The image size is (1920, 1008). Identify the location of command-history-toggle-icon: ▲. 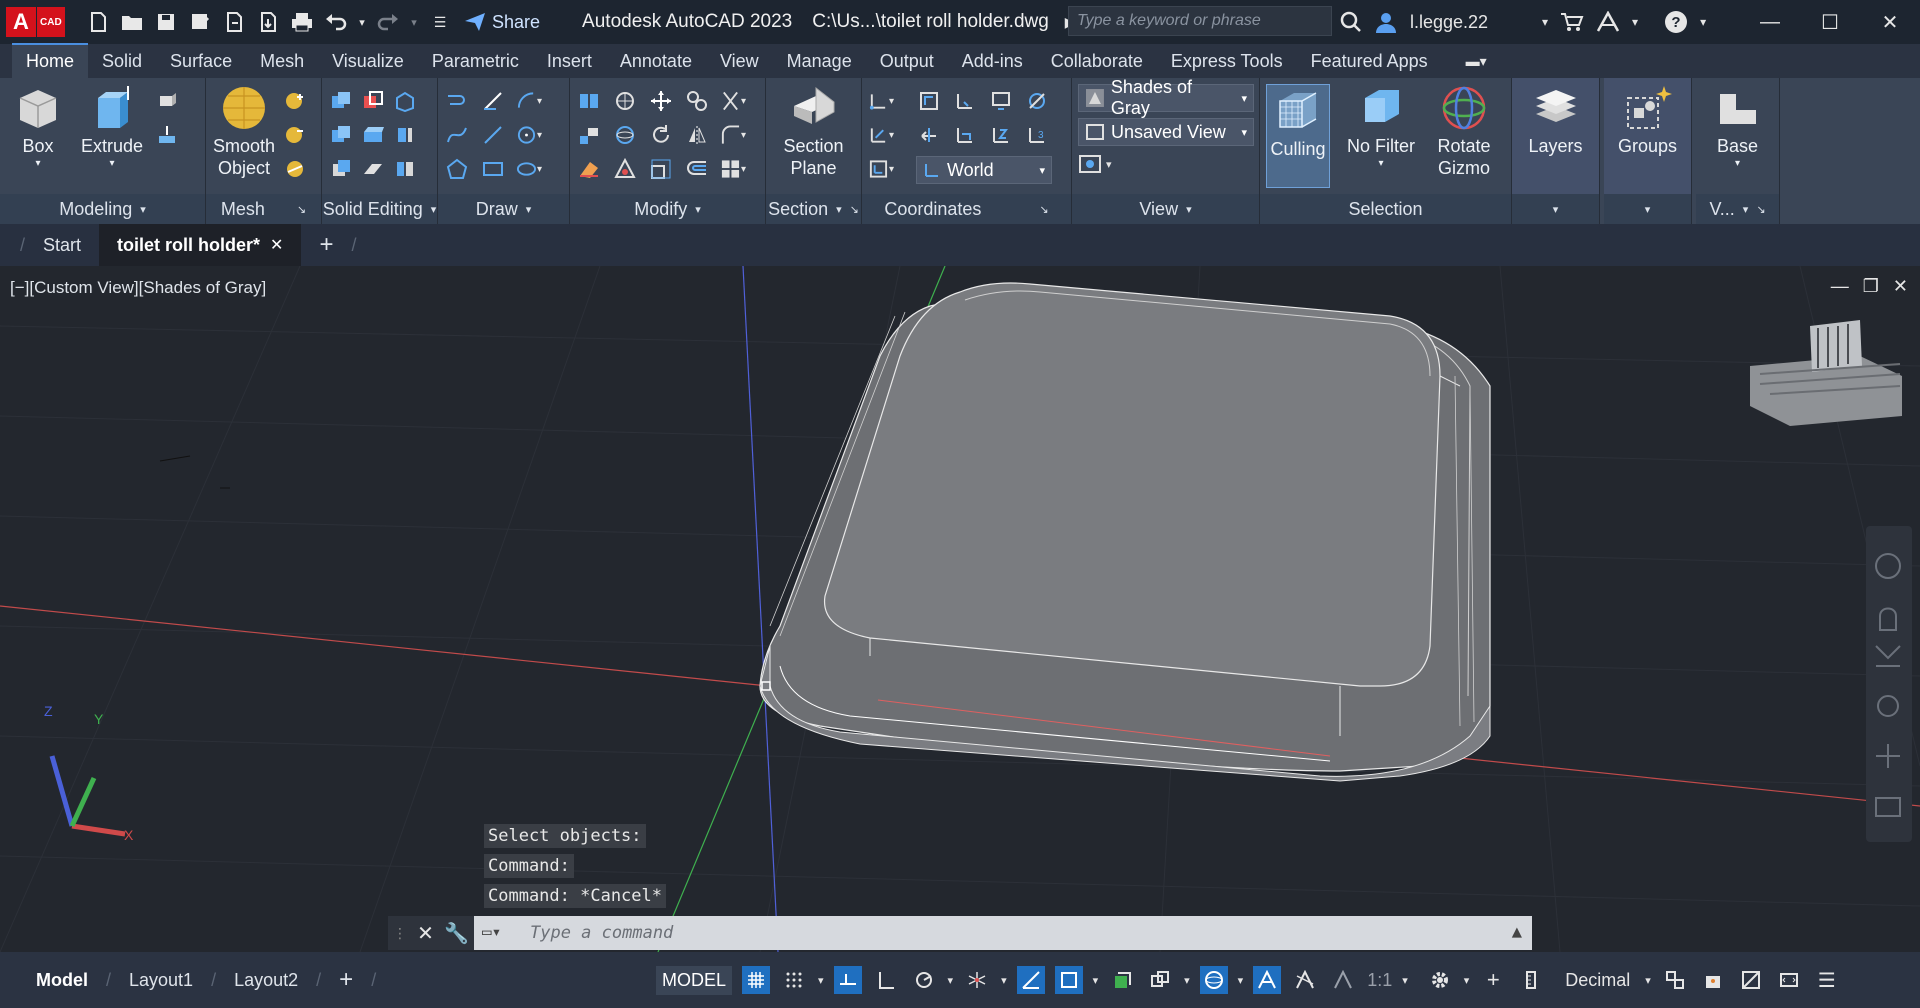
(1517, 932).